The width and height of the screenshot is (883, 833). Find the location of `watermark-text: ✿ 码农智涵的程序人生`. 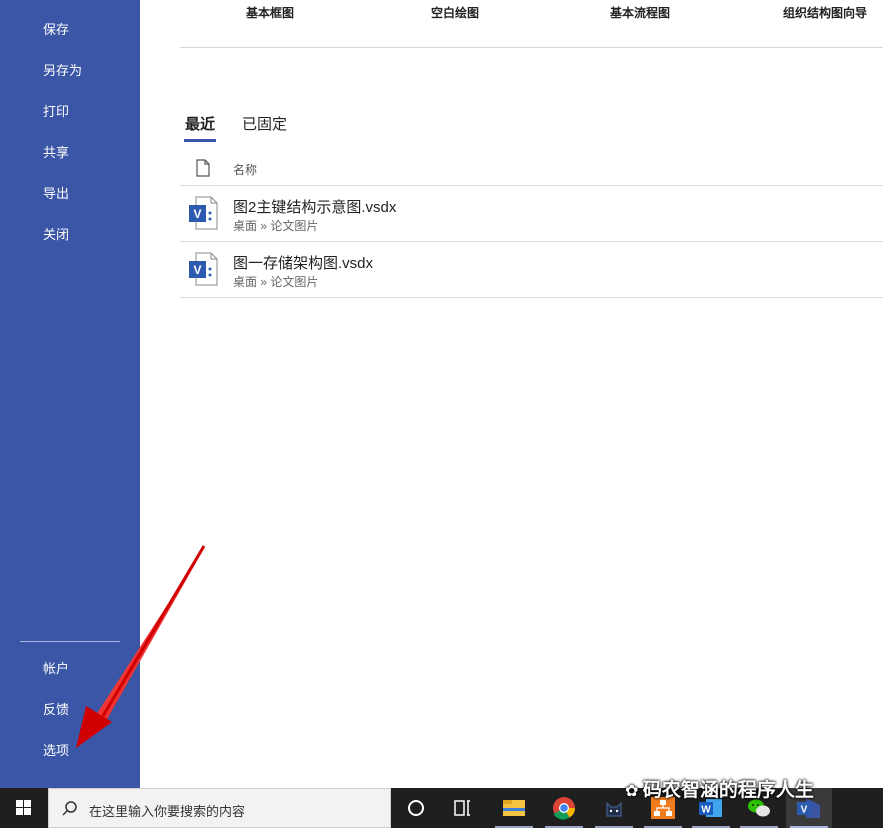

watermark-text: ✿ 码农智涵的程序人生 is located at coordinates (719, 788).